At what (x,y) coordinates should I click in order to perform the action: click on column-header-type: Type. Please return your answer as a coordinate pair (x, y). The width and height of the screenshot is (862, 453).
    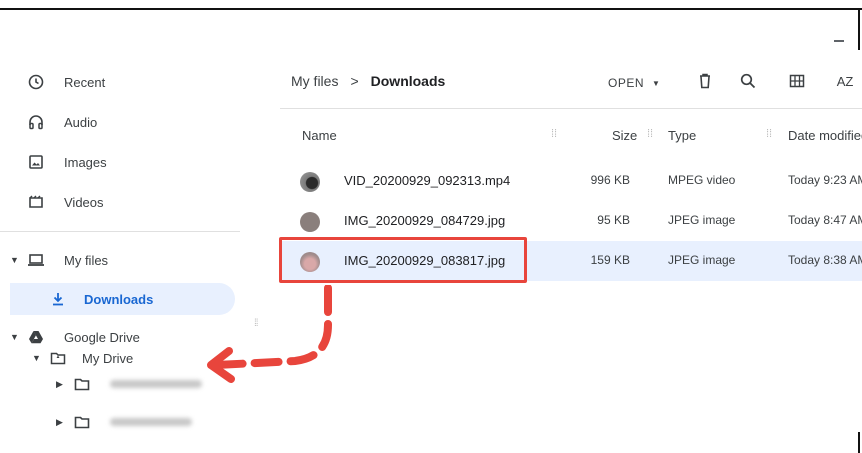
    Looking at the image, I should click on (682, 135).